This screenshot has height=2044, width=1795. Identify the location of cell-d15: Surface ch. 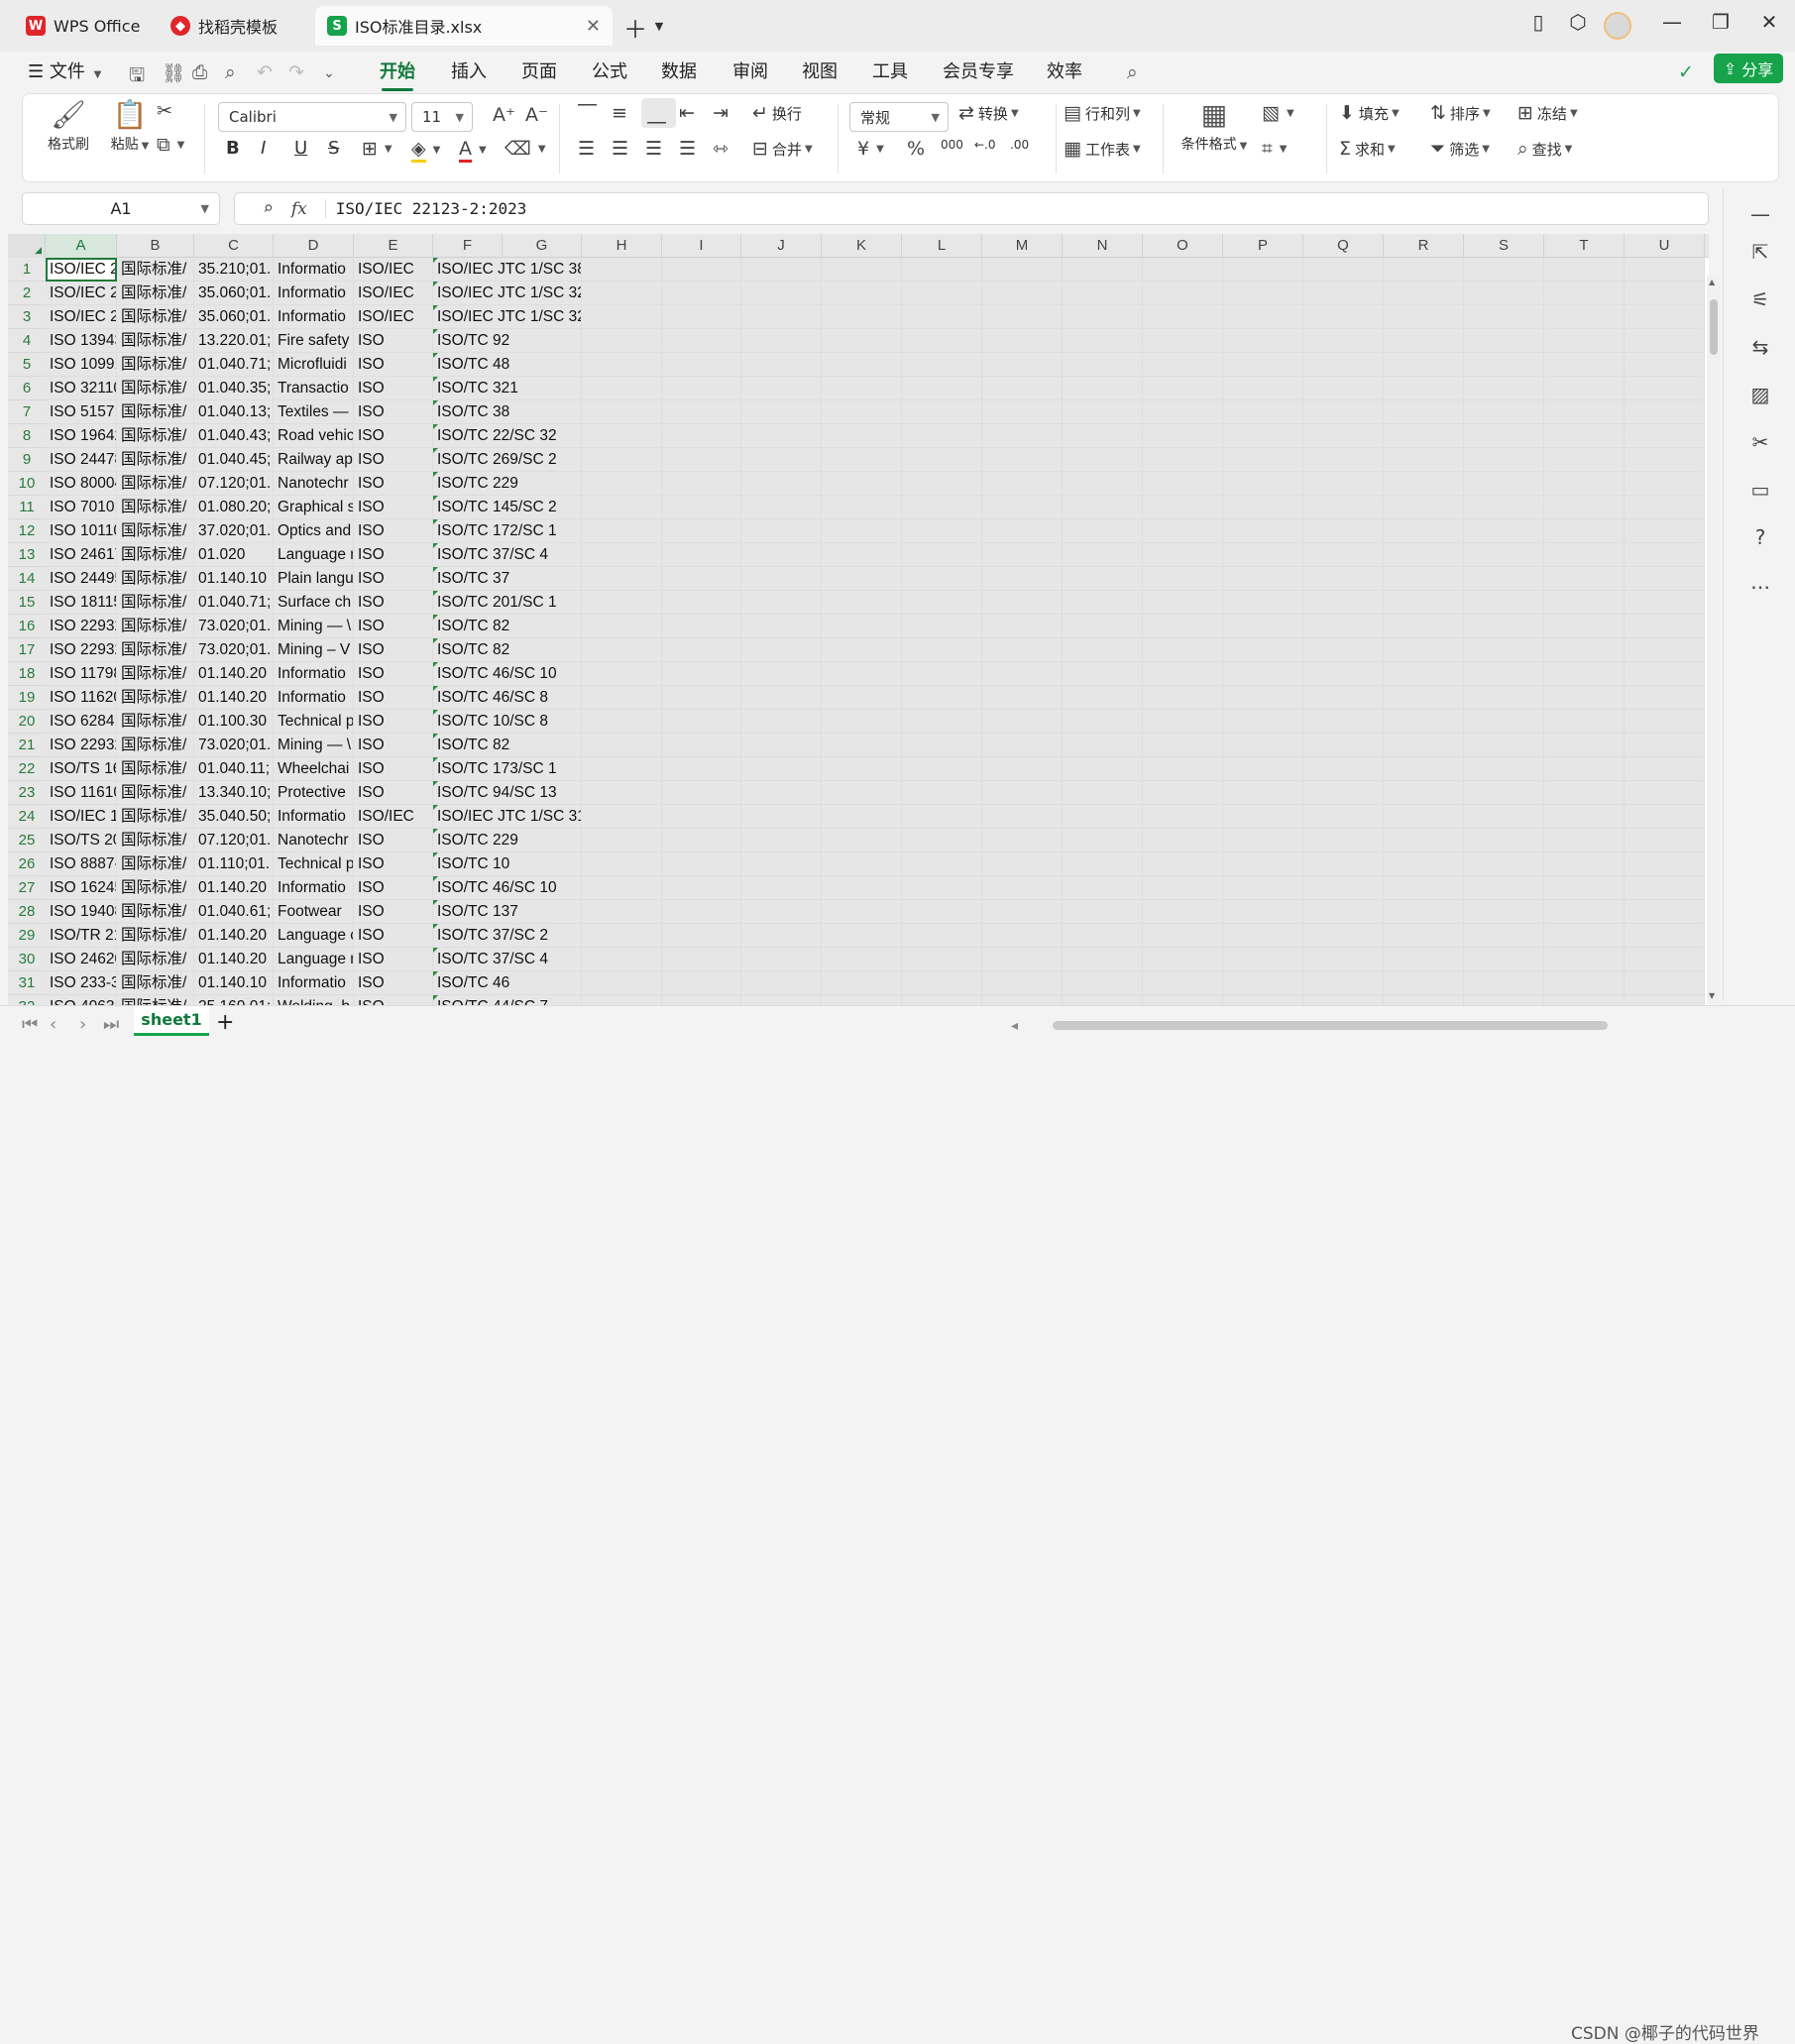
(314, 603).